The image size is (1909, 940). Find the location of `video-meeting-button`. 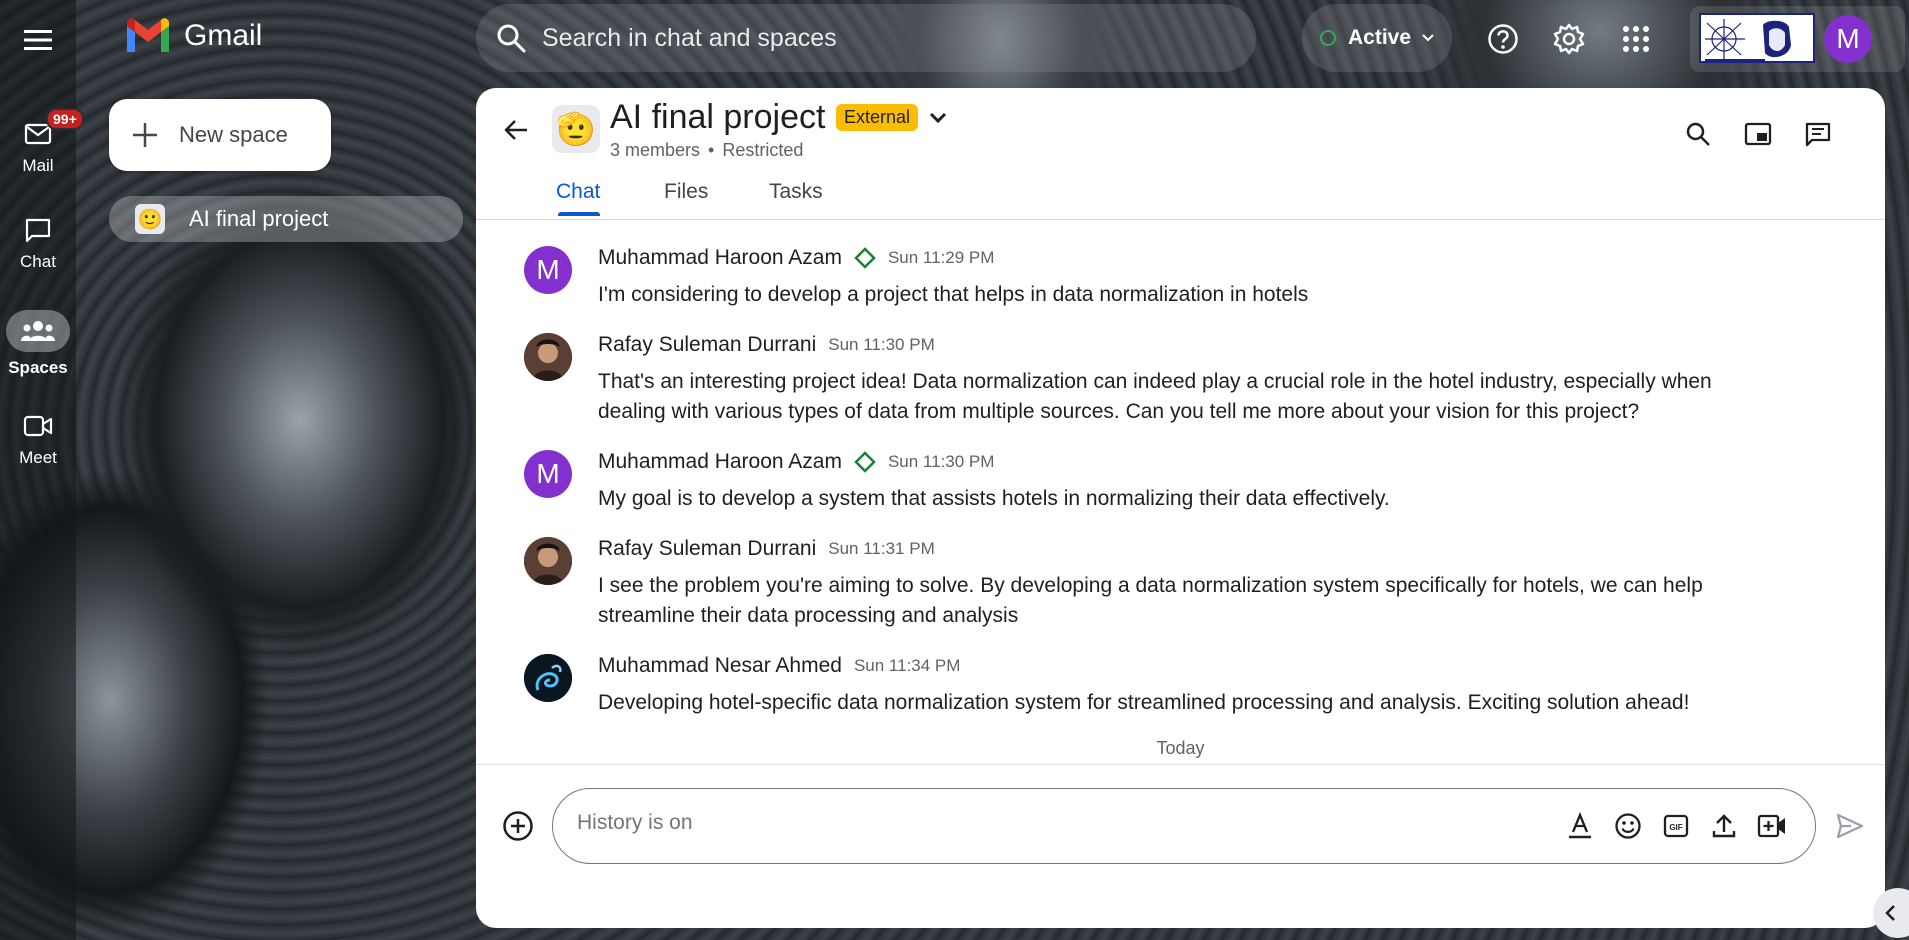

video-meeting-button is located at coordinates (1772, 826).